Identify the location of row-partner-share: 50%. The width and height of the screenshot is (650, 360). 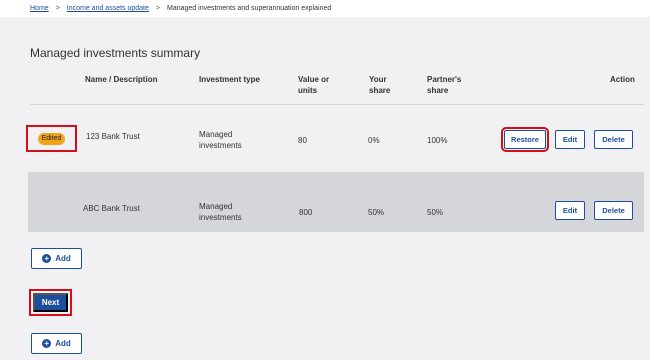
(435, 212).